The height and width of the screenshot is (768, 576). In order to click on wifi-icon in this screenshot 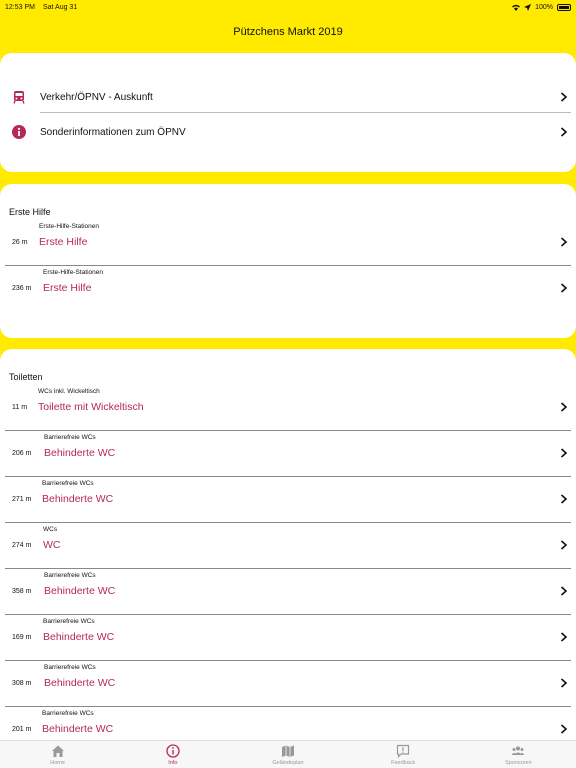, I will do `click(516, 7)`.